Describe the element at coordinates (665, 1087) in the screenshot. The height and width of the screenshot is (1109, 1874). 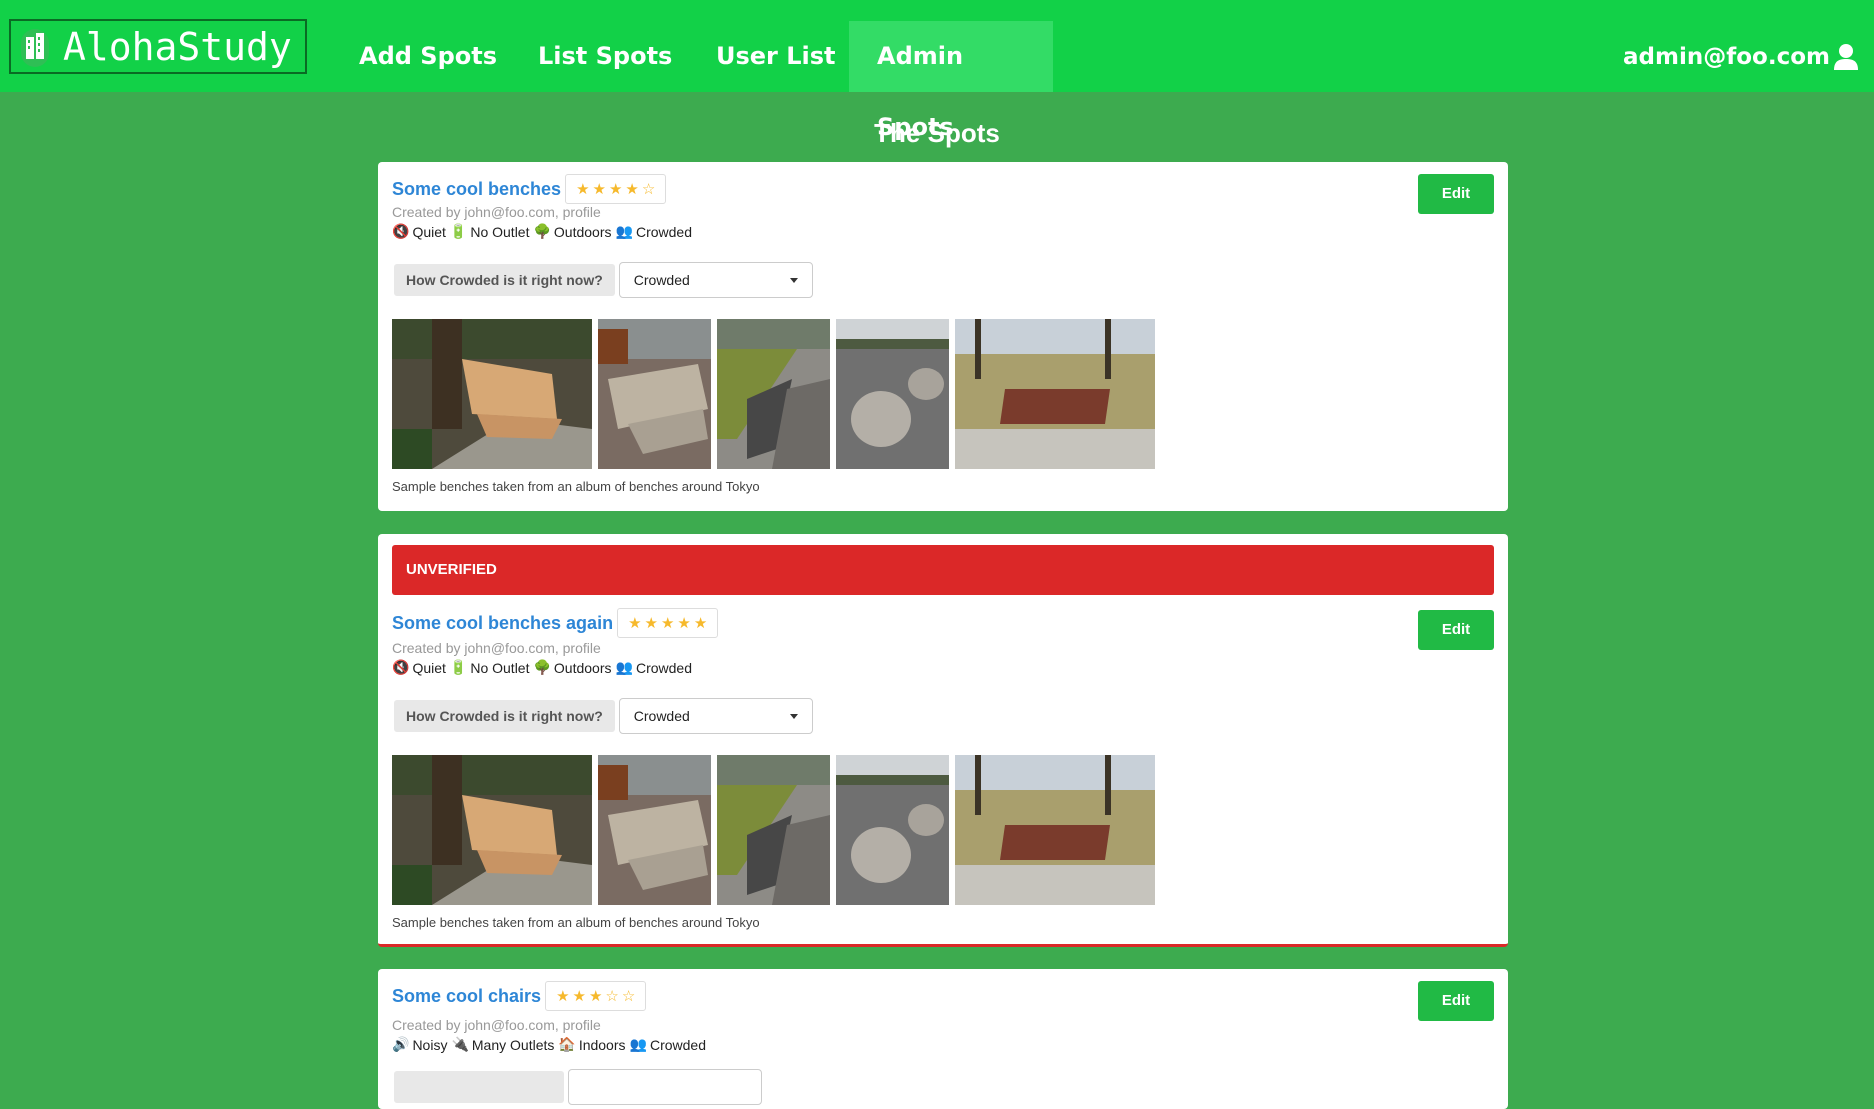
I see `crowd-select` at that location.